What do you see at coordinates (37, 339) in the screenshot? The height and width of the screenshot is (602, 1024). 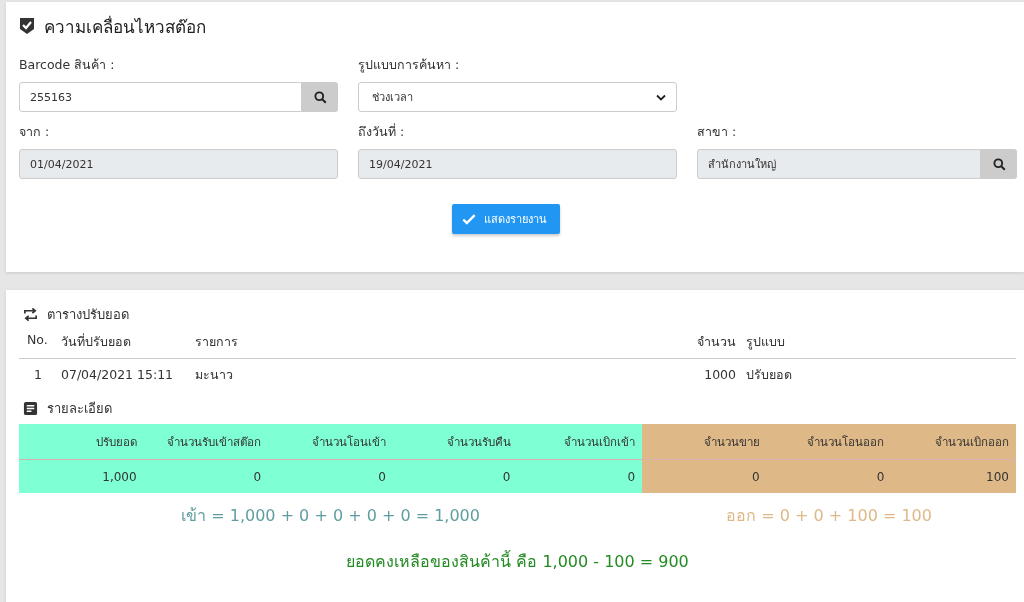 I see `column-header: No.` at bounding box center [37, 339].